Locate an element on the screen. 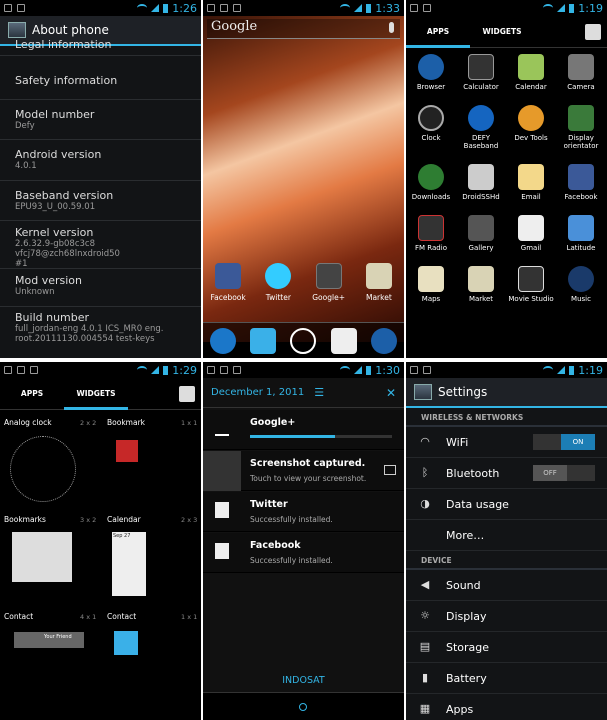 The image size is (607, 720). notification-twitter: Twitter Successfully installed. is located at coordinates (303, 512).